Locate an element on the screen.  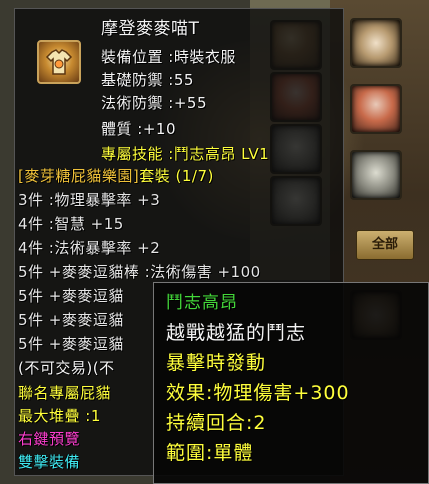
shirt-icon is located at coordinates (59, 62).